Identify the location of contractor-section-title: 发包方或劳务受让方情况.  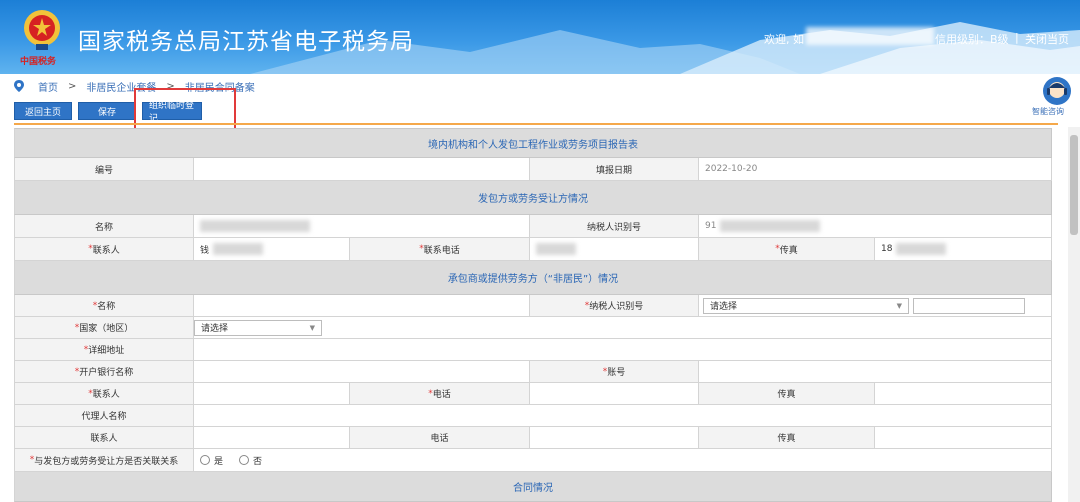
(533, 198).